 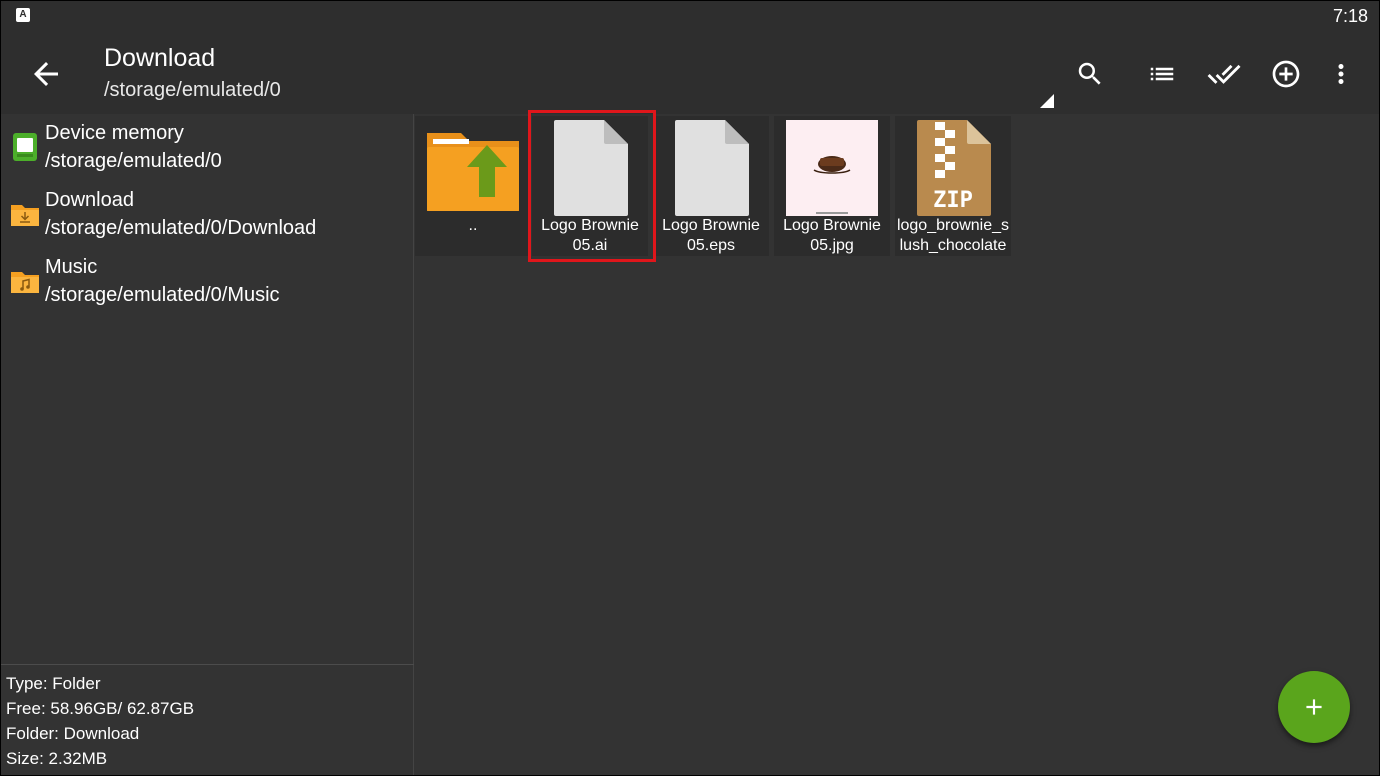 I want to click on select-all-icon, so click(x=1224, y=74).